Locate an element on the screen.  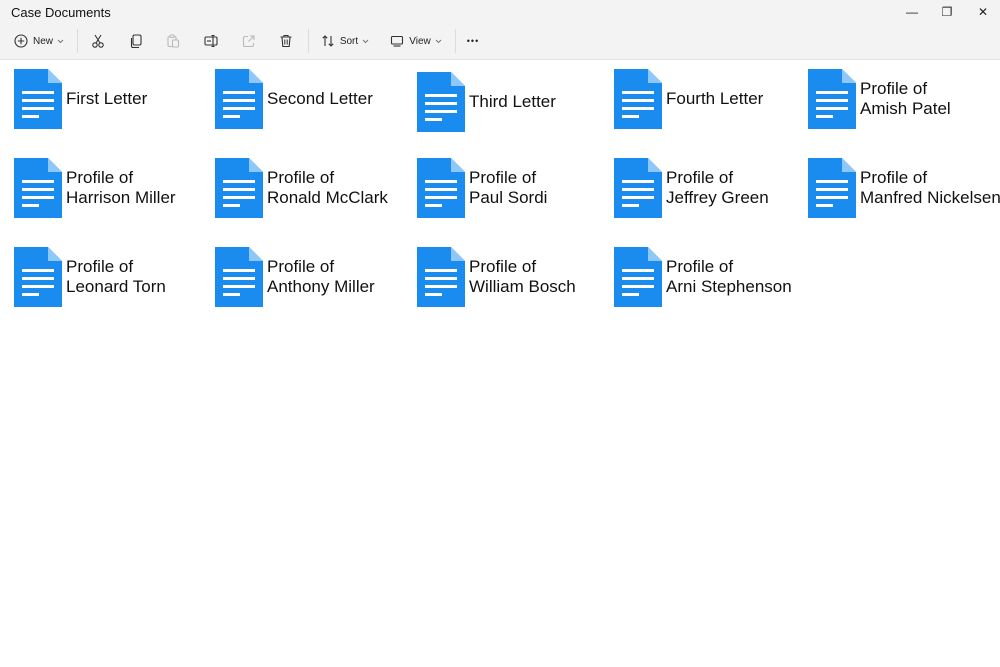
new-button: New is located at coordinates (39, 41).